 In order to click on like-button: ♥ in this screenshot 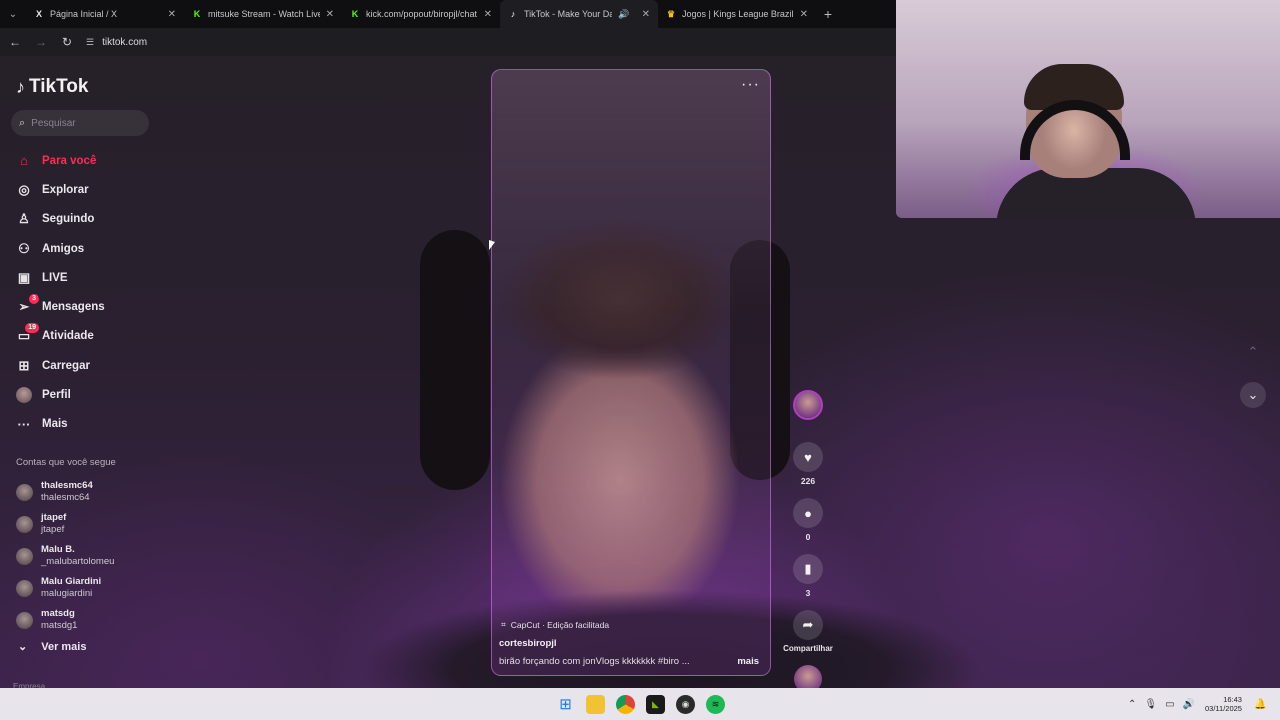, I will do `click(808, 457)`.